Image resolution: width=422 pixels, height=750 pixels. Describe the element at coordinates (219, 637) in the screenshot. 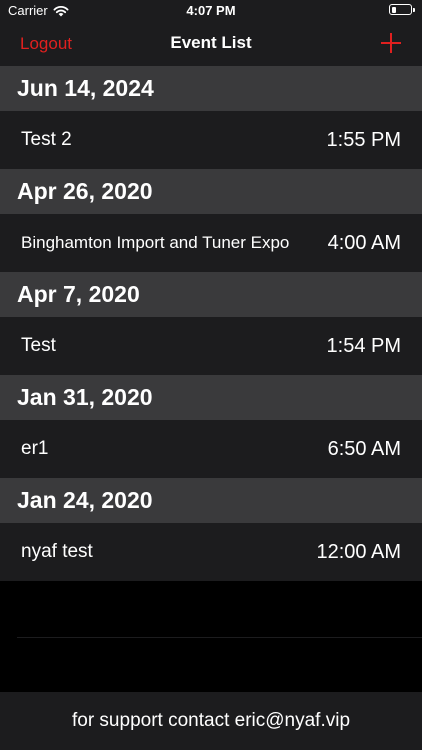

I see `empty-row-separator` at that location.